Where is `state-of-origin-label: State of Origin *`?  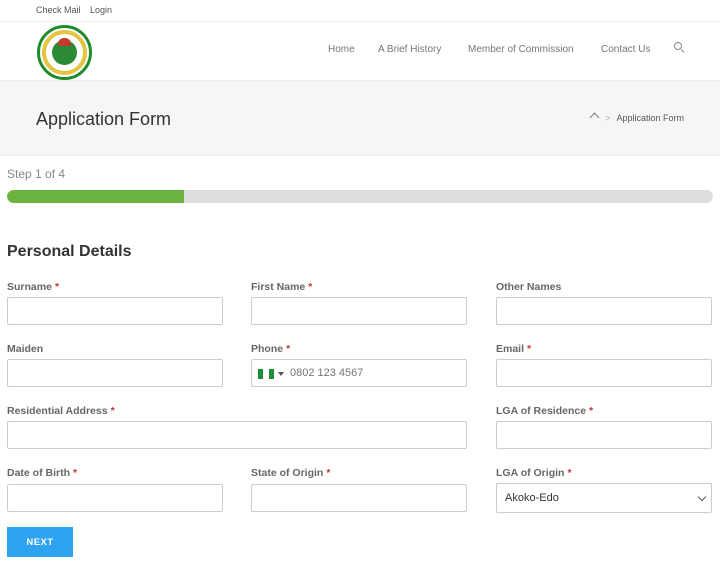
state-of-origin-label: State of Origin * is located at coordinates (291, 473).